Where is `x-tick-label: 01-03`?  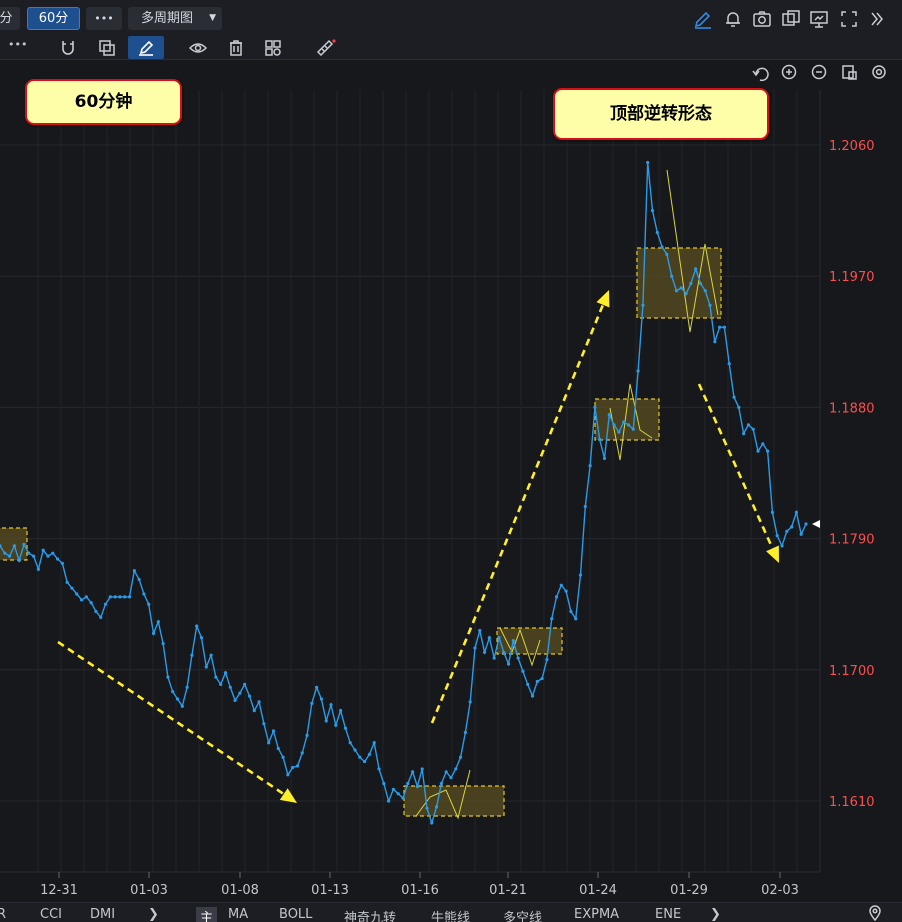
x-tick-label: 01-03 is located at coordinates (149, 890).